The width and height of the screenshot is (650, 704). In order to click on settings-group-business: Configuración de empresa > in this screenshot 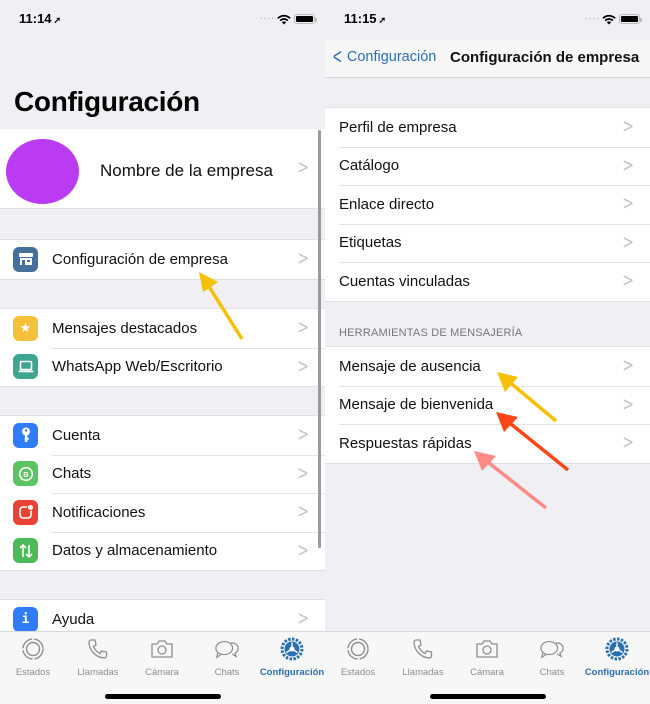, I will do `click(162, 259)`.